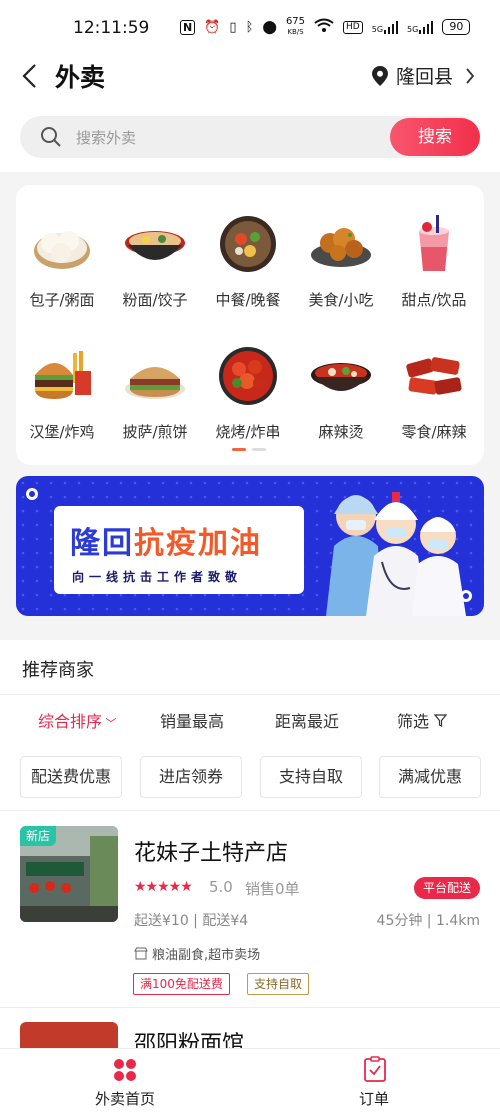 The image size is (500, 1117). What do you see at coordinates (166, 543) in the screenshot?
I see `banner-headline: 隆回抗疫加油` at bounding box center [166, 543].